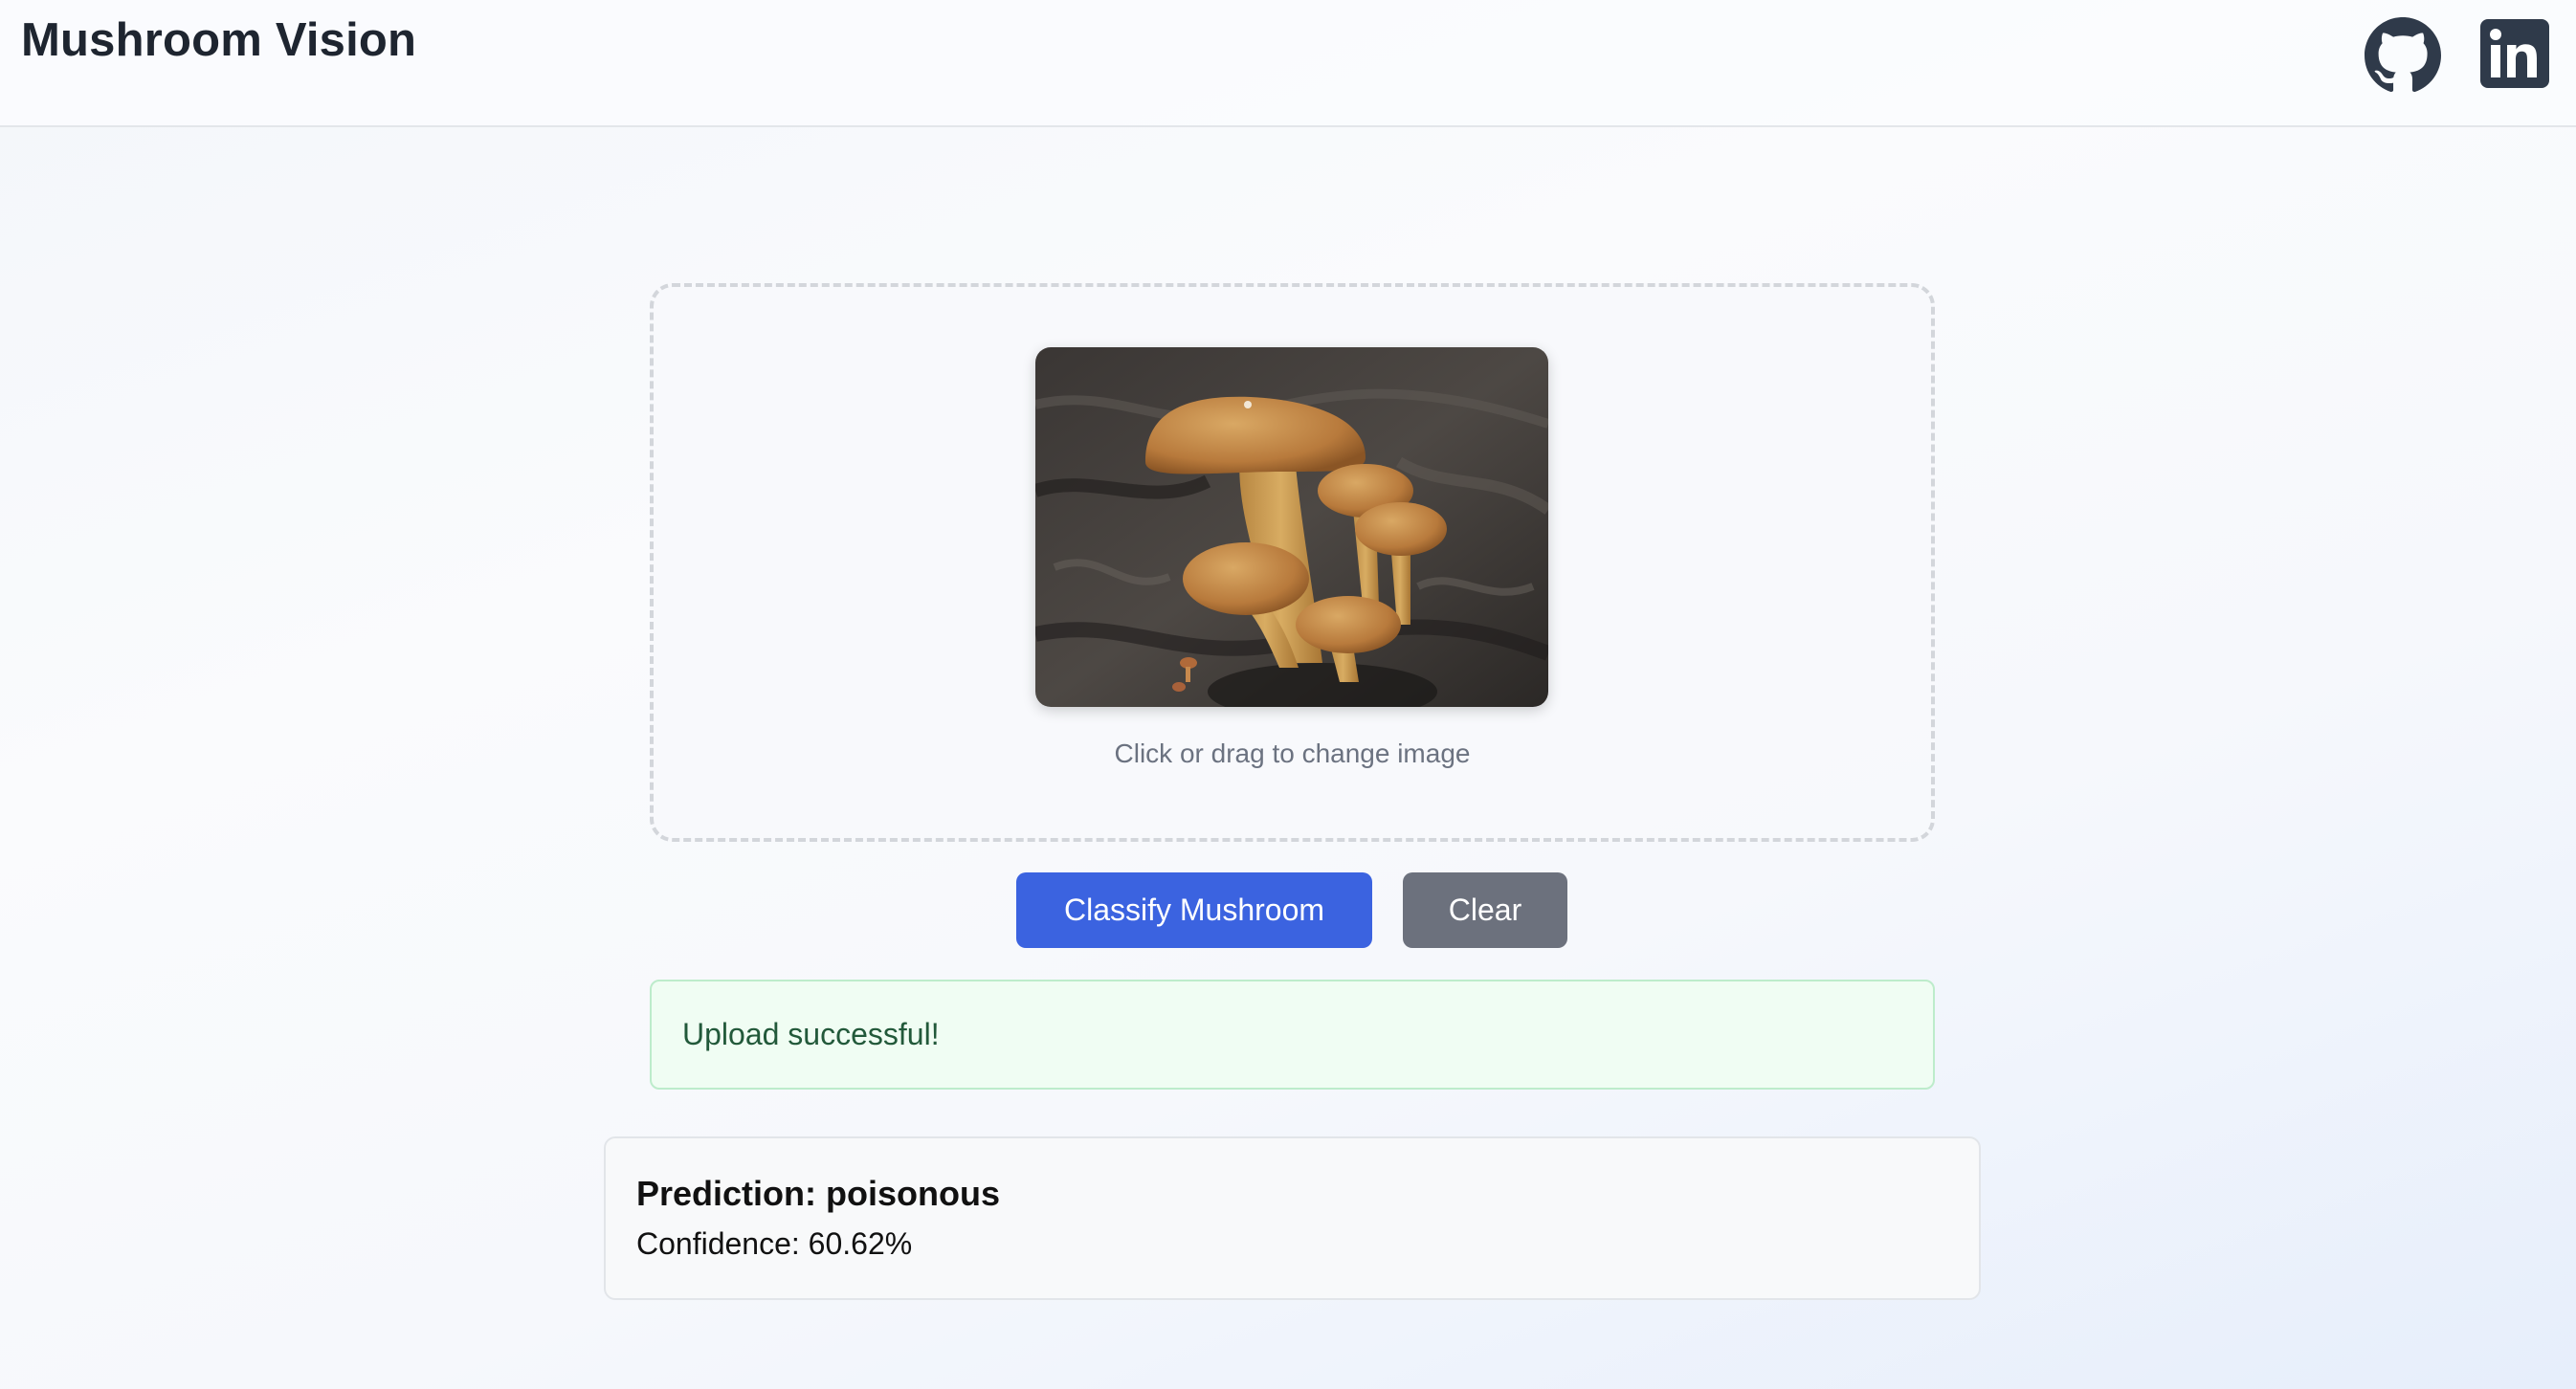  Describe the element at coordinates (774, 1243) in the screenshot. I see `confidence-text: Confidence: 60.62%` at that location.